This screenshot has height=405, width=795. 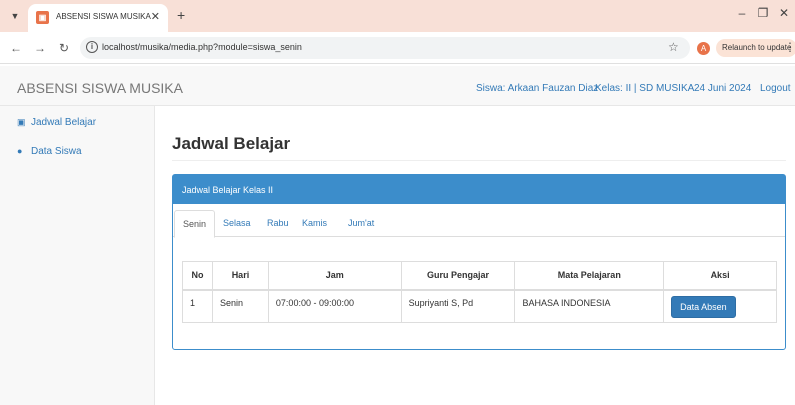 I want to click on cell-guru: Supriyanti S, Pd, so click(x=458, y=306).